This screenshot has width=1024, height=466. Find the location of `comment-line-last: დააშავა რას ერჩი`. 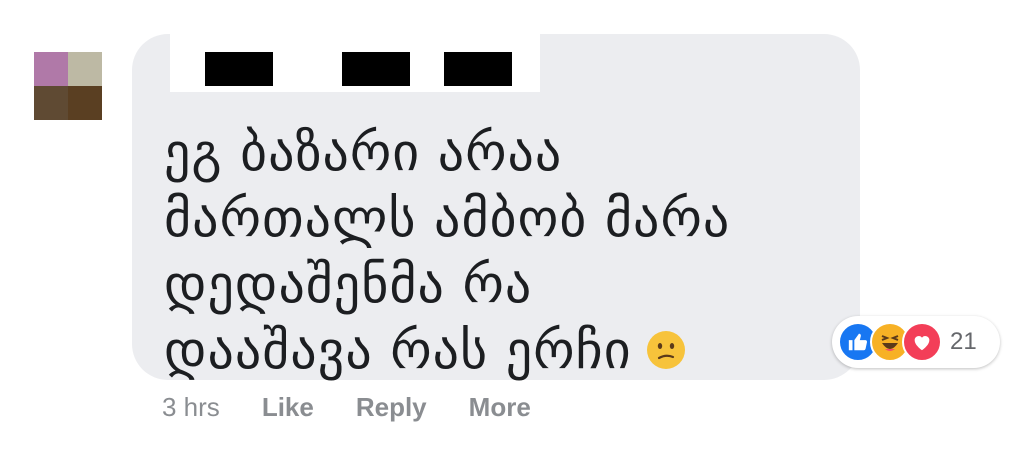

comment-line-last: დააშავა რას ერჩი is located at coordinates (464, 351).